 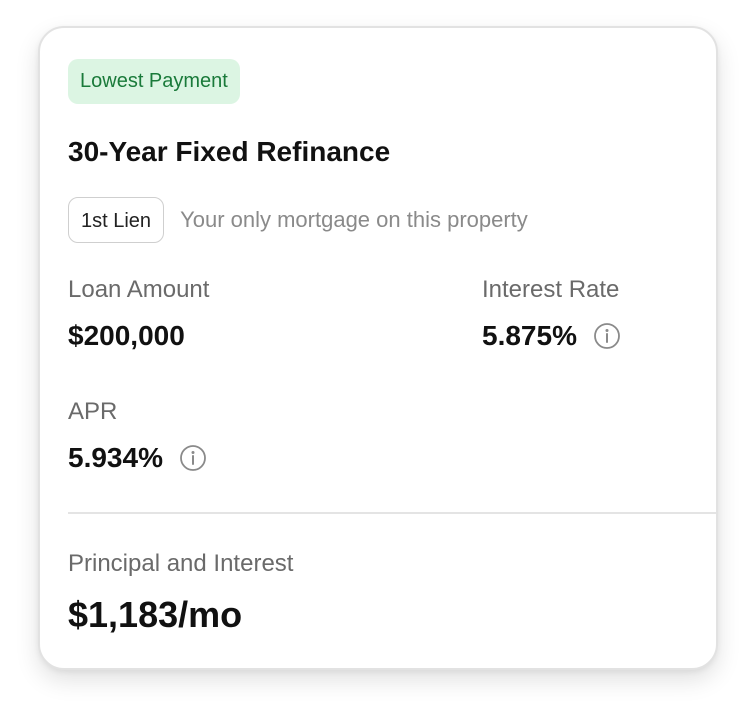 What do you see at coordinates (193, 458) in the screenshot?
I see `apr-info-icon` at bounding box center [193, 458].